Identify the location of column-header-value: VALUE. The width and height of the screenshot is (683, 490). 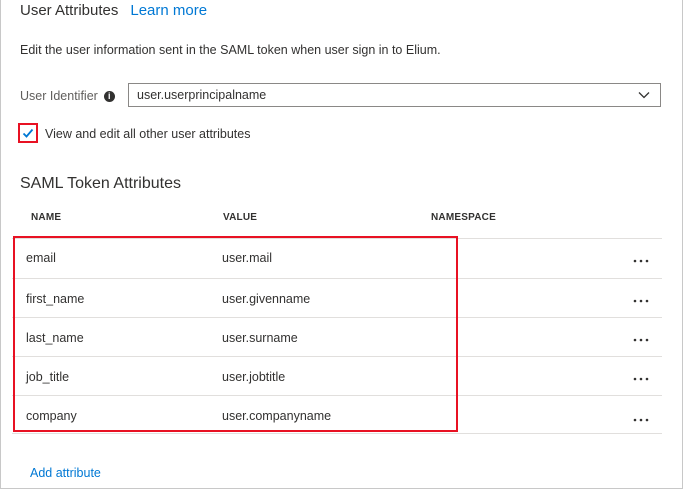
(240, 217).